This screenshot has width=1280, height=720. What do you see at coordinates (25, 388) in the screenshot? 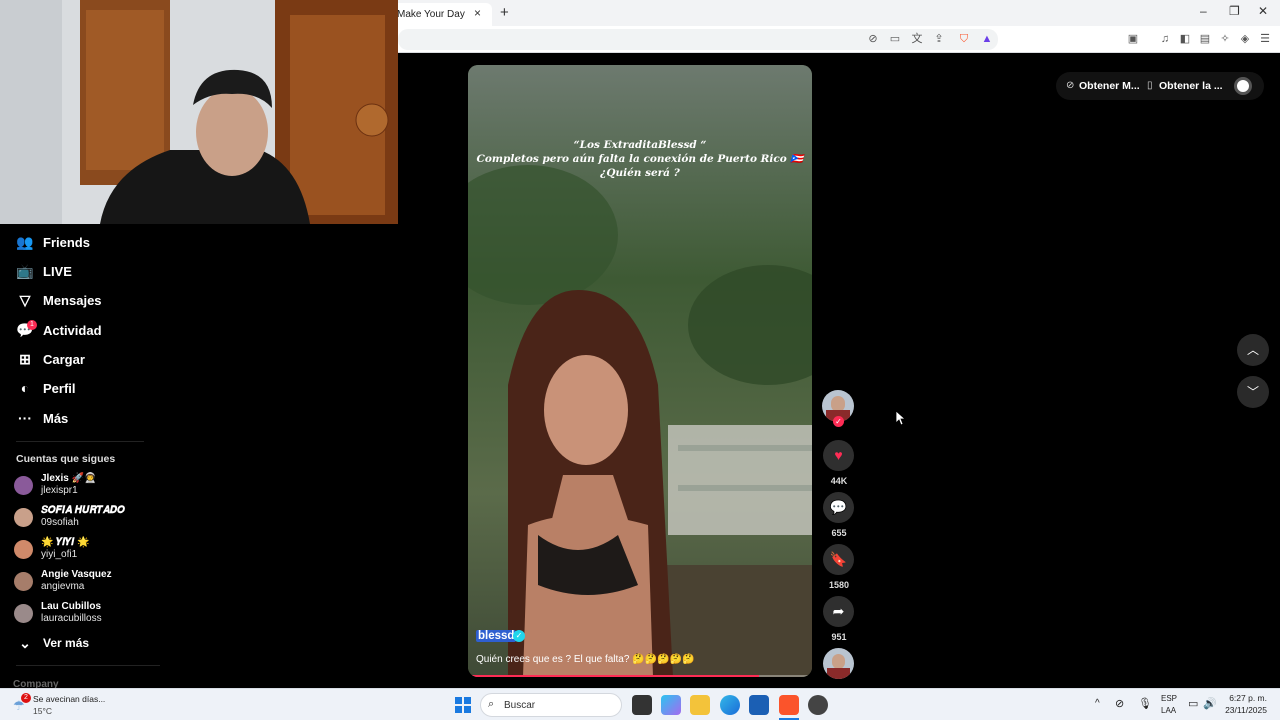
I see `profile-icon: ◐` at bounding box center [25, 388].